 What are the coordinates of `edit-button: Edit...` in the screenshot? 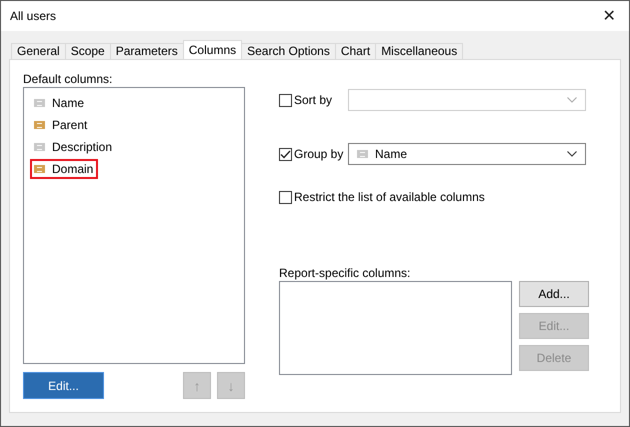 It's located at (63, 385).